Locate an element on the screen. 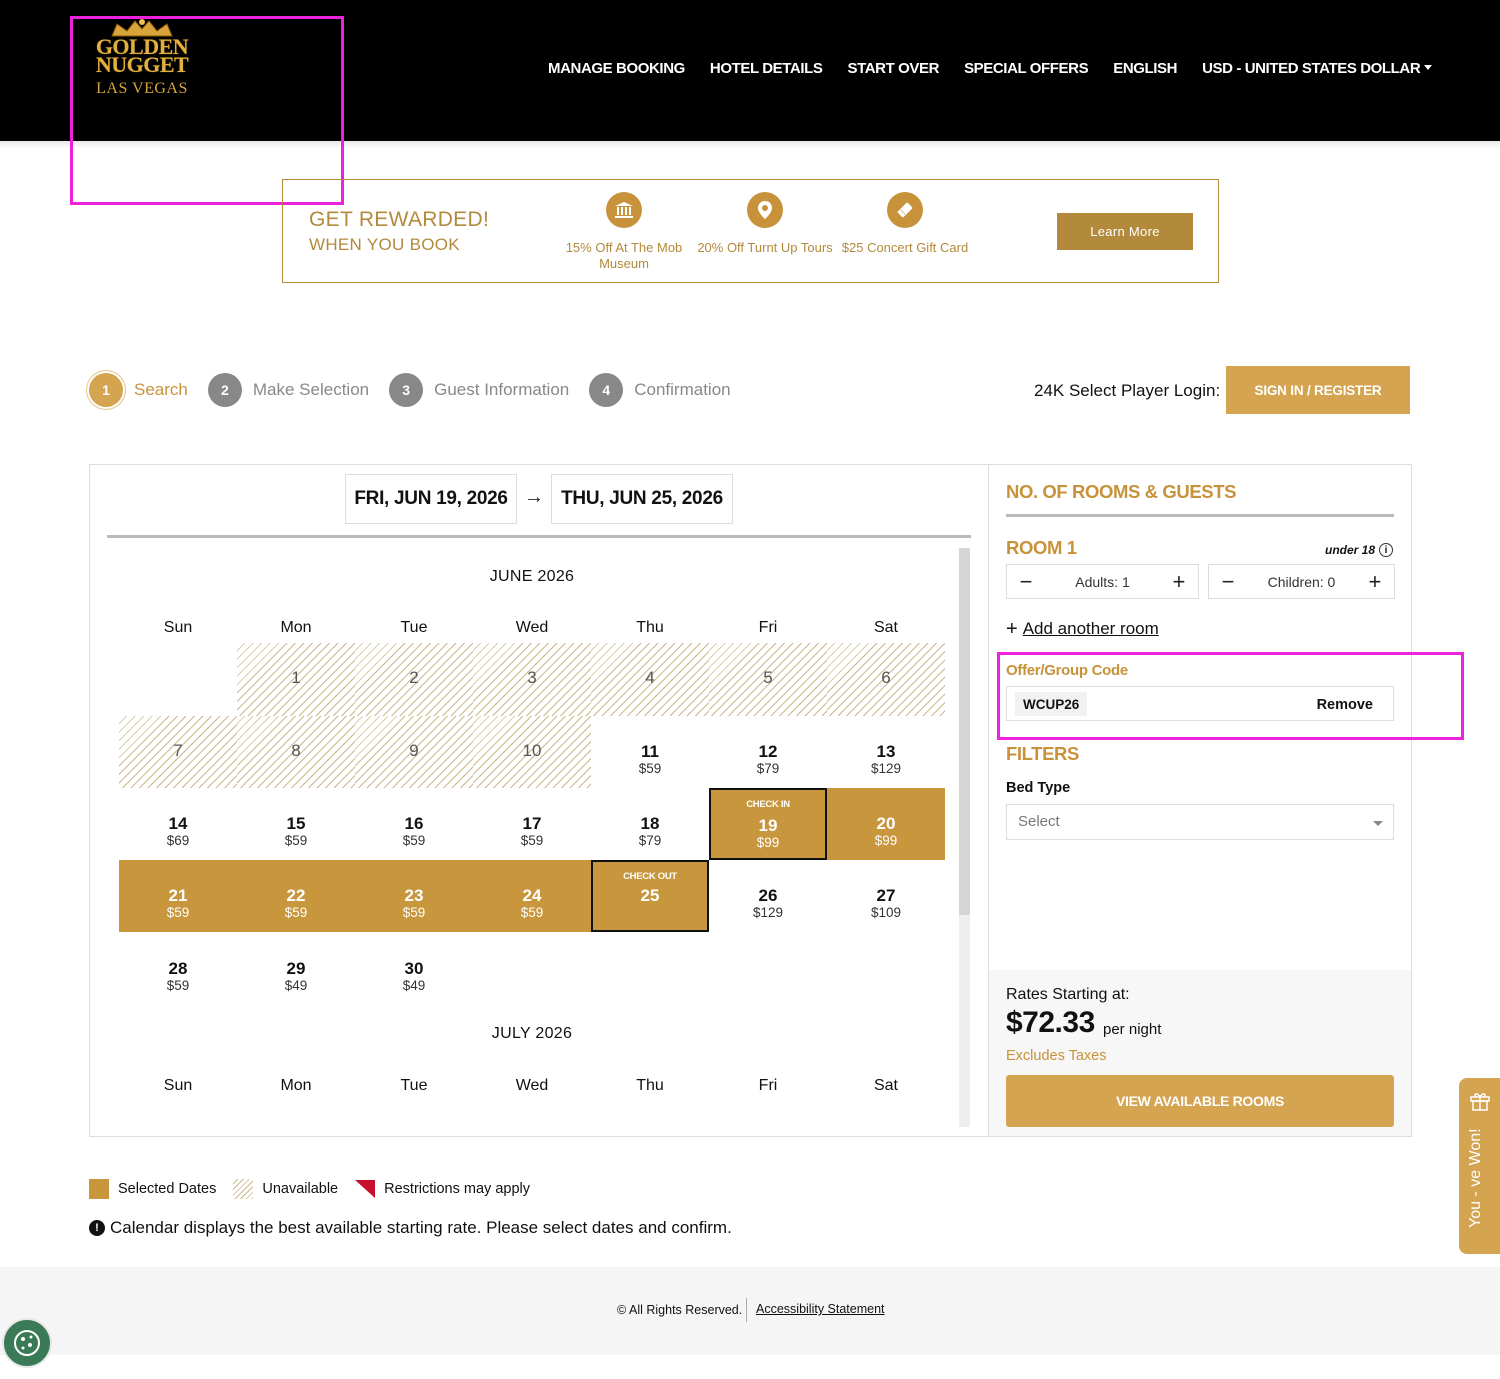 The height and width of the screenshot is (1379, 1500). bed-type-select: Select is located at coordinates (1200, 822).